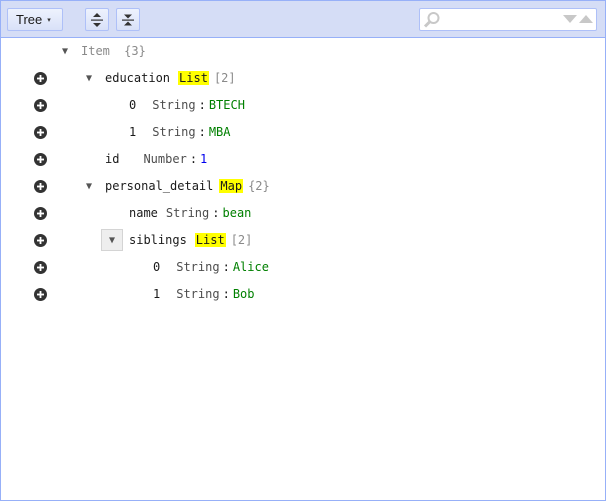 The width and height of the screenshot is (606, 501). I want to click on tree-row-siblings: ▼ siblings List [2], so click(303, 240).